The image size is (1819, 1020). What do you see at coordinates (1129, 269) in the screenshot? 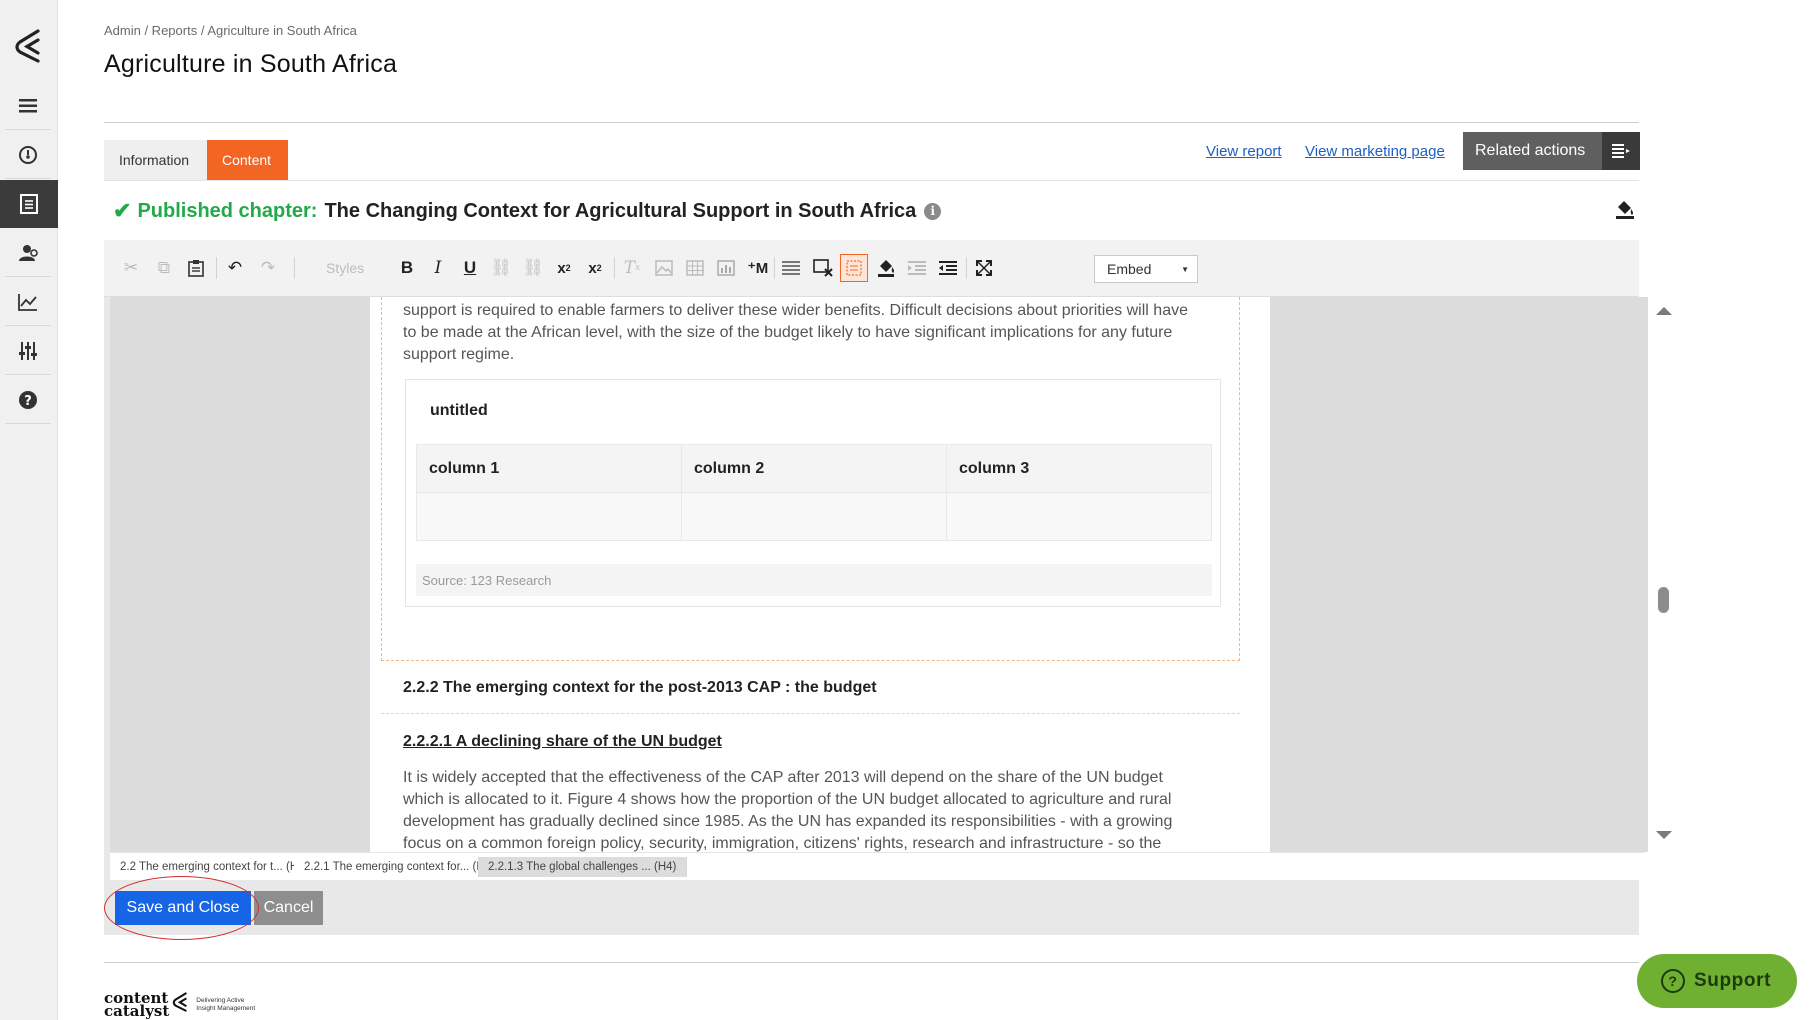
I see `embed-dropdown-label: Embed` at bounding box center [1129, 269].